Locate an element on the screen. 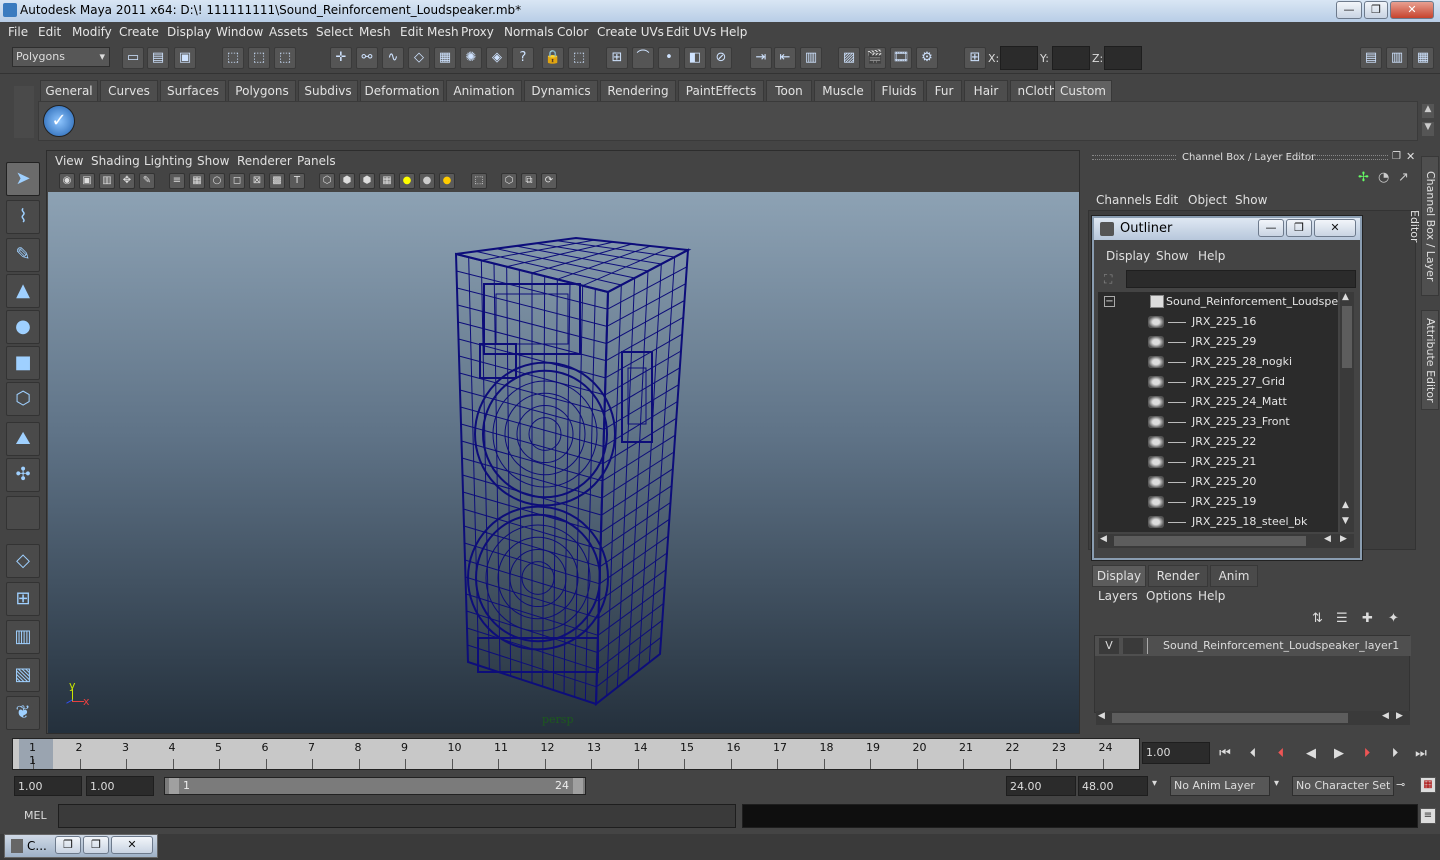 Image resolution: width=1440 pixels, height=860 pixels. go-to-start-icon: ⏮ is located at coordinates (1225, 755).